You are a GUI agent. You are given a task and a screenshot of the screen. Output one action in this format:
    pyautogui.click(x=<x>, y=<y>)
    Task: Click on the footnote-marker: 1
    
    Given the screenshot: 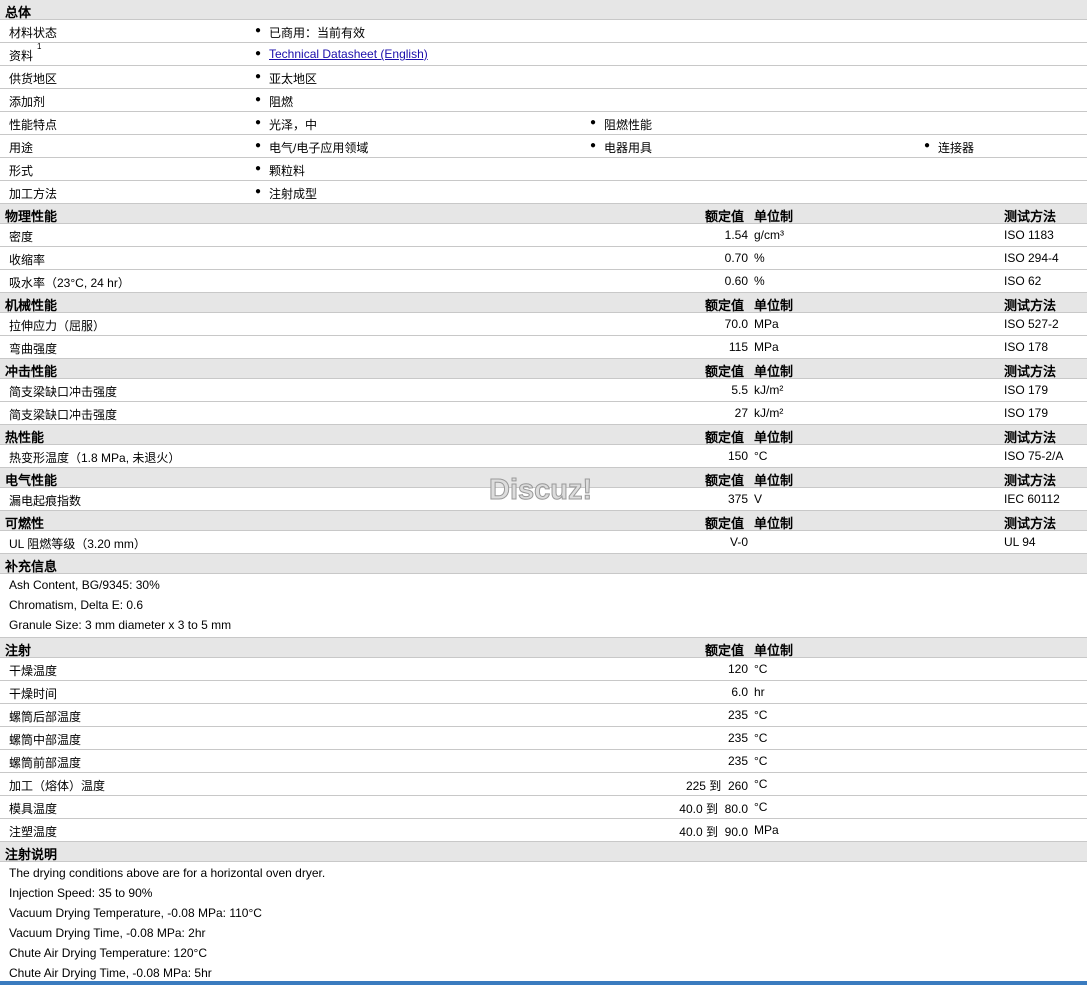 What is the action you would take?
    pyautogui.click(x=39, y=46)
    